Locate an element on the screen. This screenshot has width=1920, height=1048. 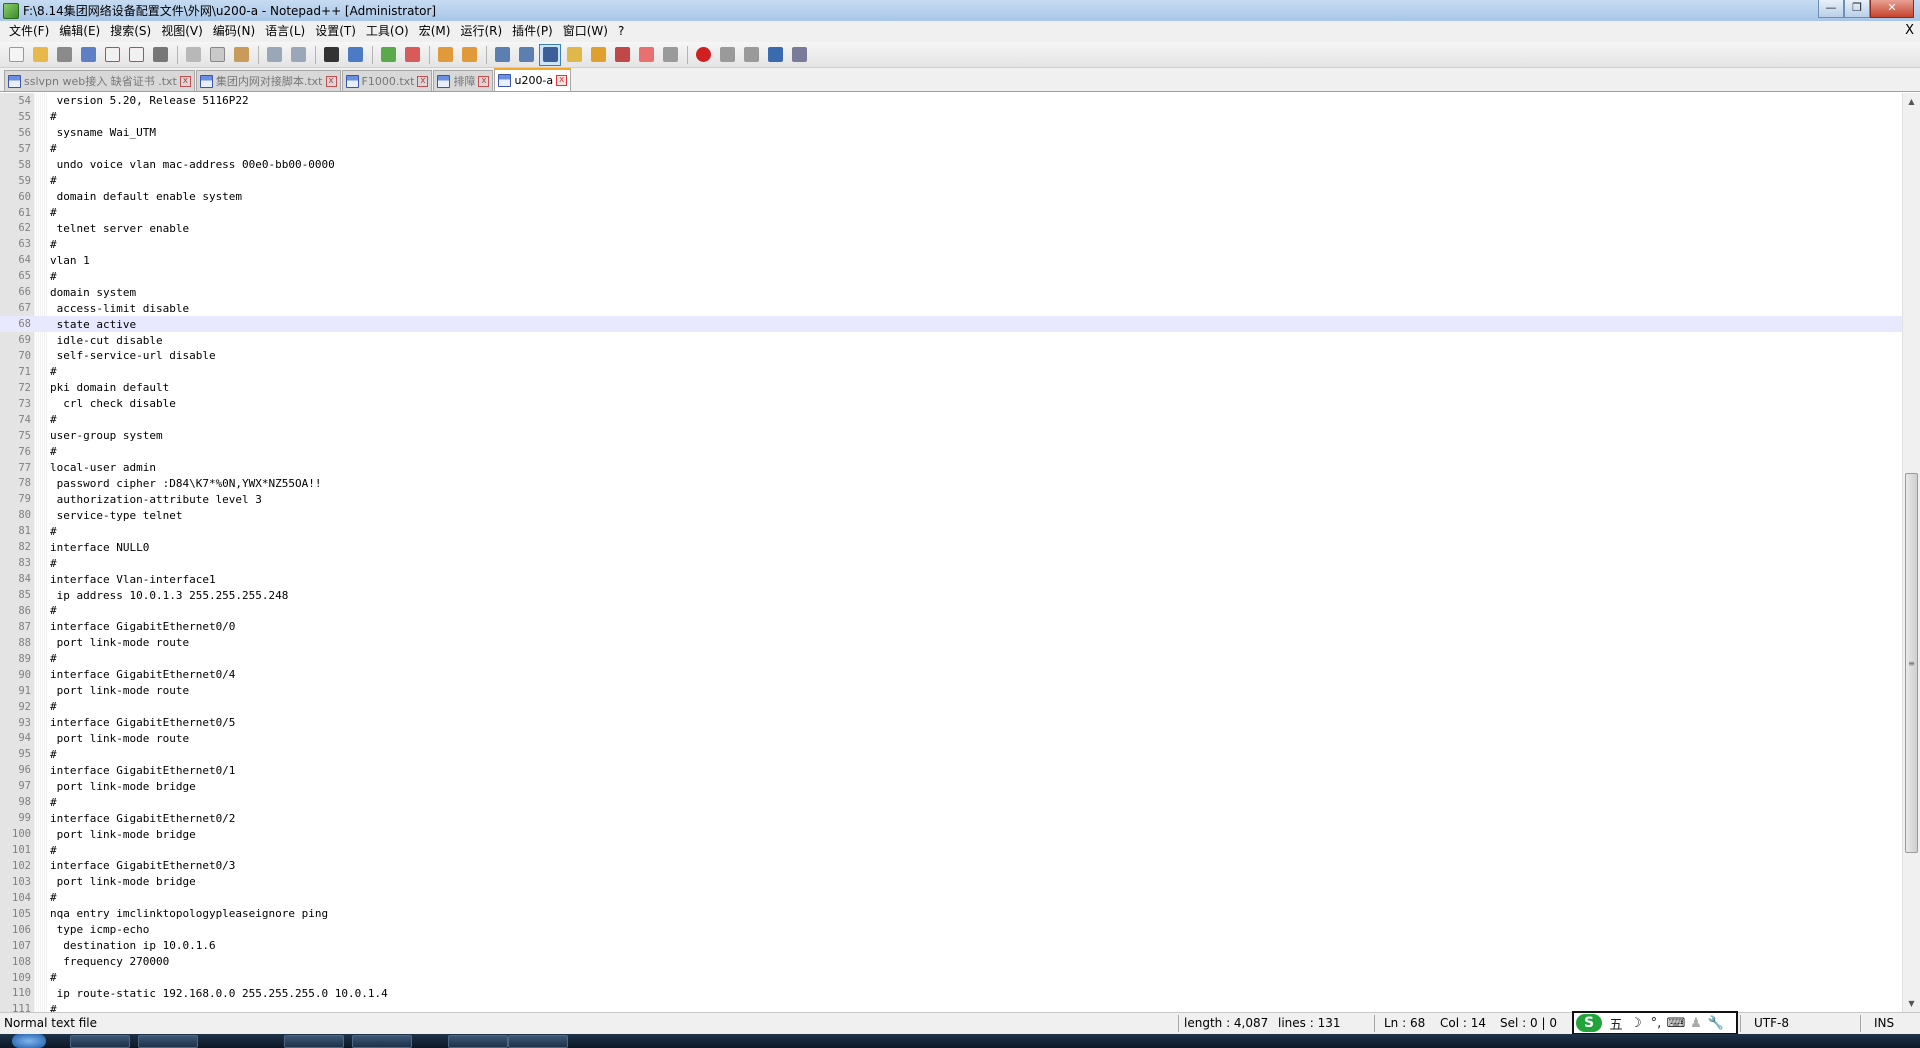
line-text: interface Vlan-interface1 is located at coordinates (133, 579).